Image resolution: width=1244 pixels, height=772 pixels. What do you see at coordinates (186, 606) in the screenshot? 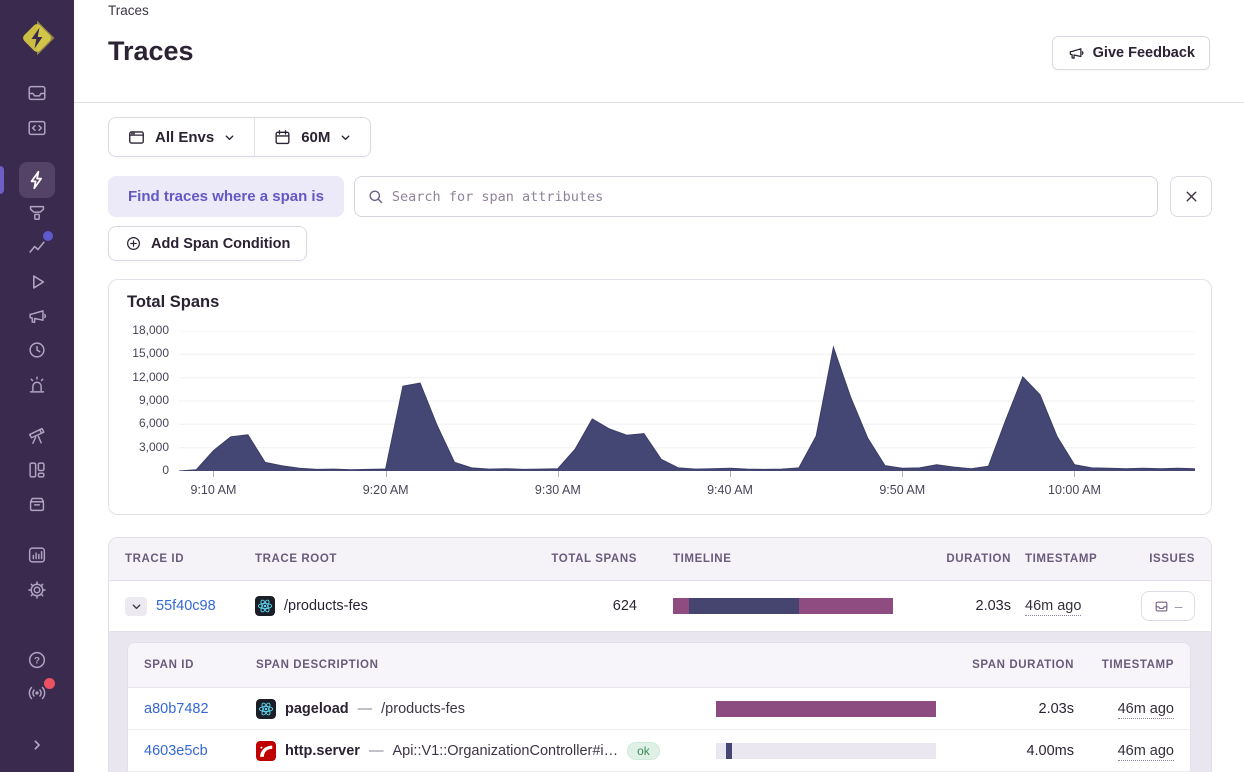
I see `trace-id-link: 55f40c98` at bounding box center [186, 606].